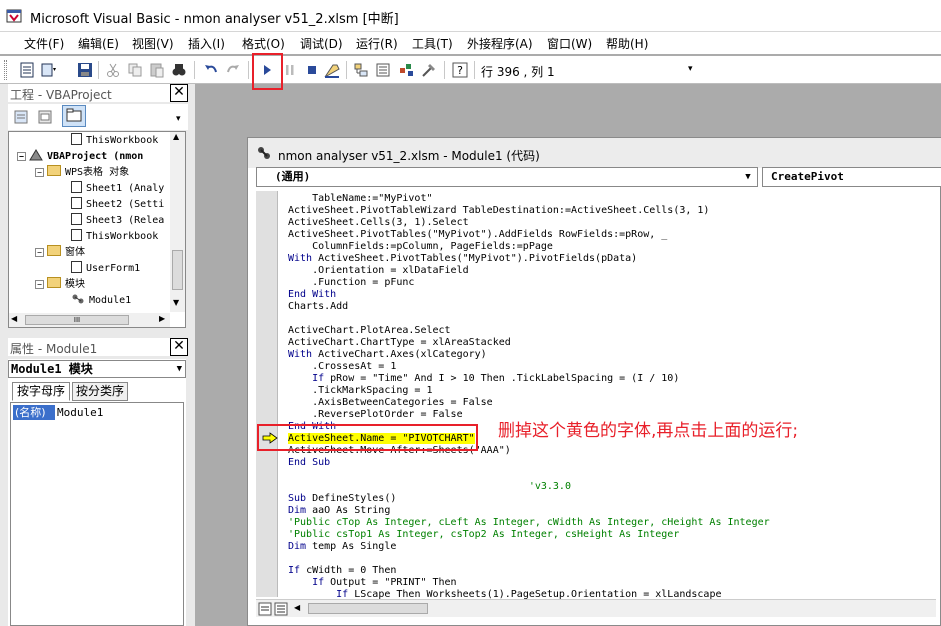 The width and height of the screenshot is (941, 626). Describe the element at coordinates (369, 331) in the screenshot. I see `code-line: ActiveChart.PlotArea.Select` at that location.